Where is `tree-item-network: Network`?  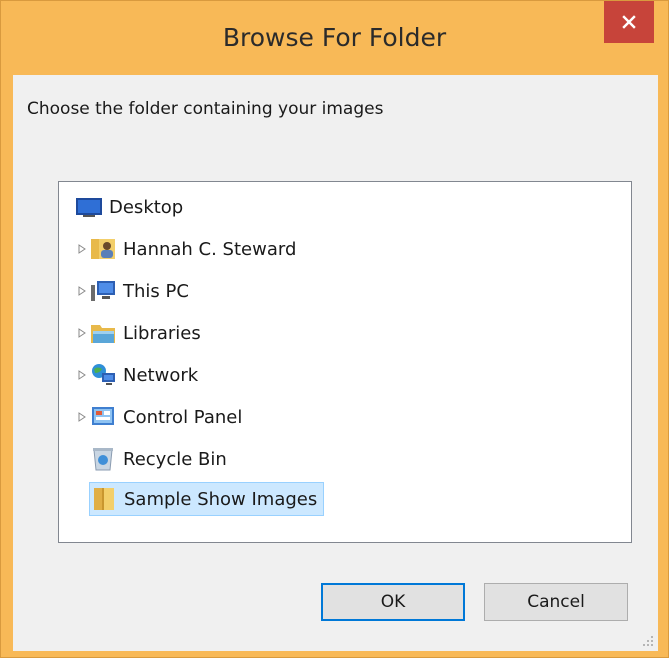
tree-item-network: Network is located at coordinates (136, 375).